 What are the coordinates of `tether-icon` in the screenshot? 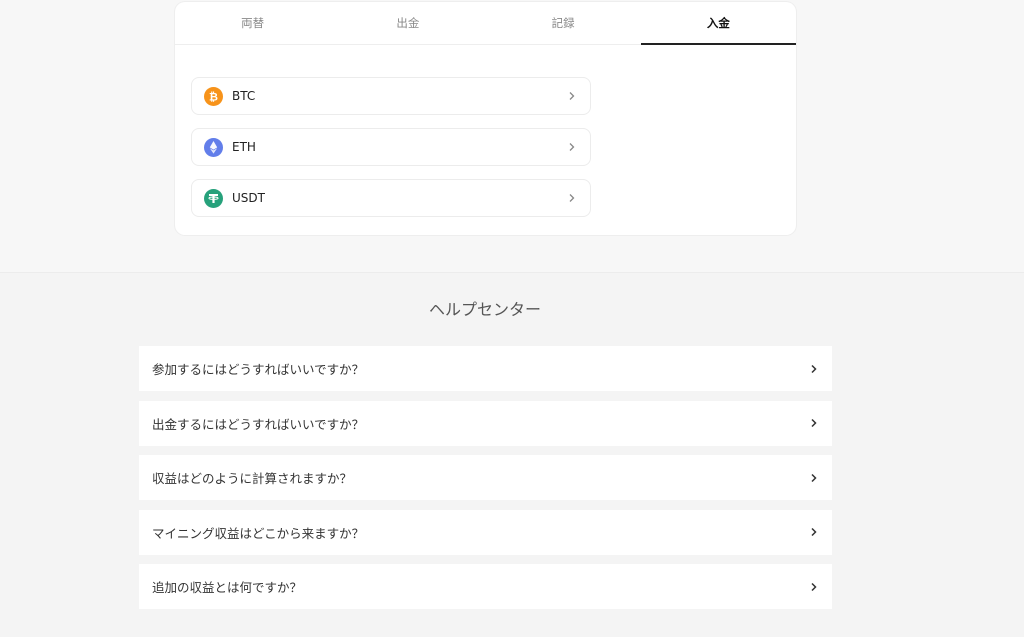 It's located at (213, 198).